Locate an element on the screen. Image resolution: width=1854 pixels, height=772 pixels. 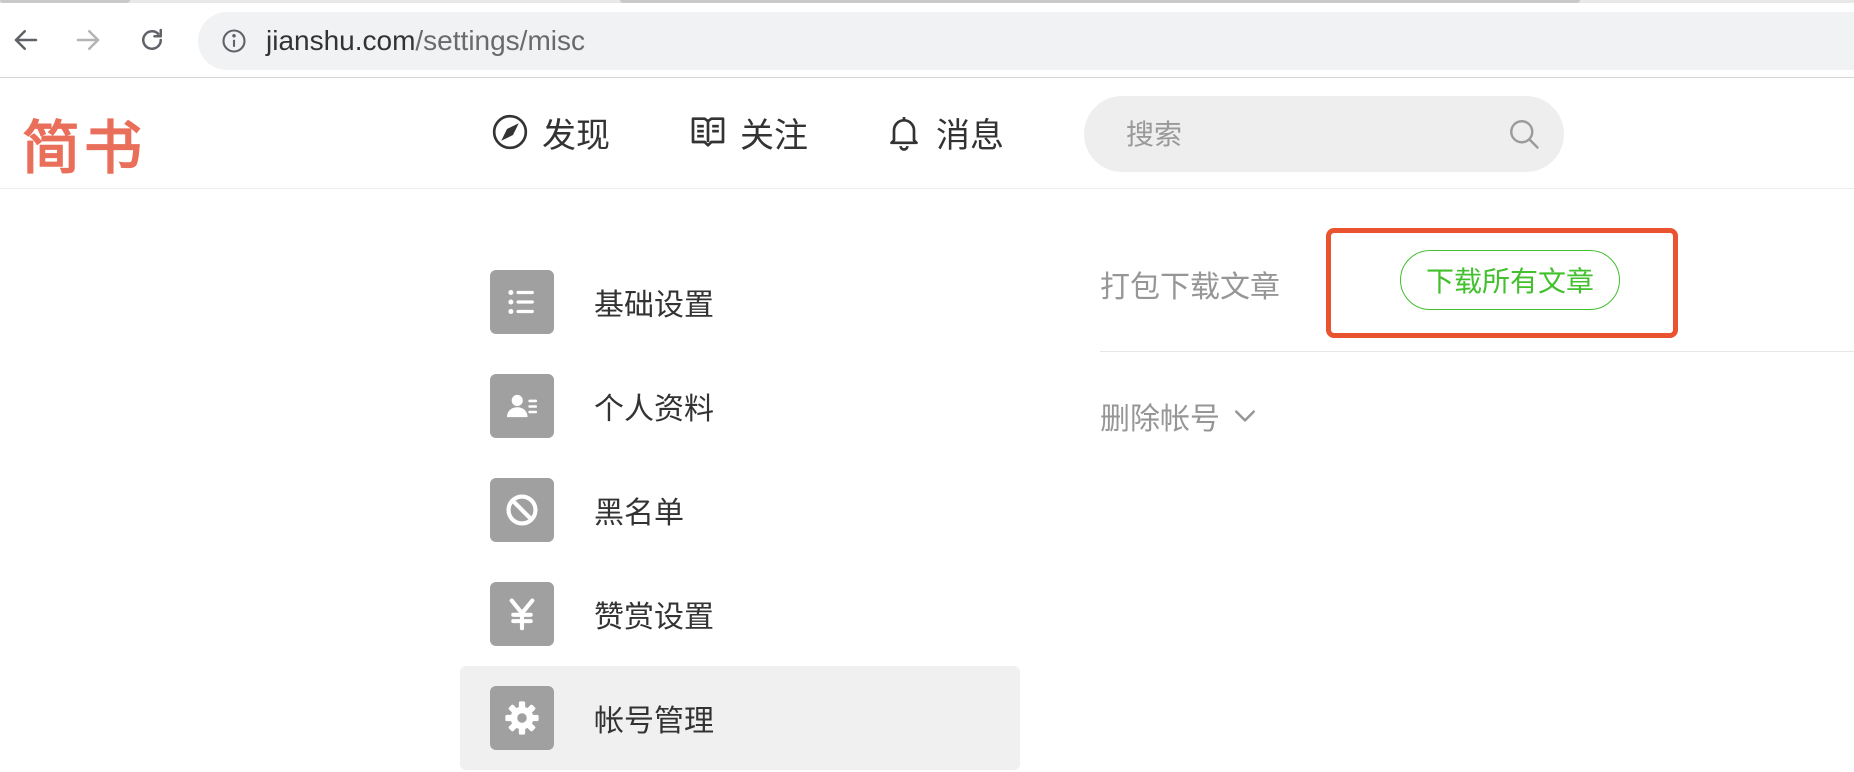
browser-toolbar: jianshu.com/settings/misc is located at coordinates (927, 39).